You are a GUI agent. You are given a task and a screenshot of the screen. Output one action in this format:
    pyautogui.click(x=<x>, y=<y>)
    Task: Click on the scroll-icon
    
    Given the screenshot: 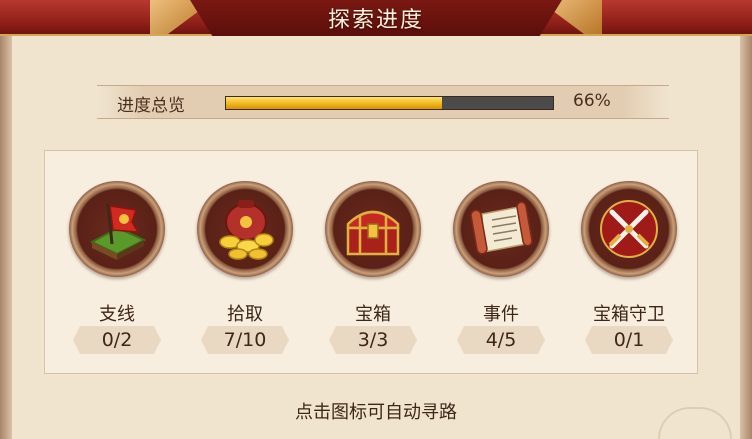 What is the action you would take?
    pyautogui.click(x=501, y=229)
    